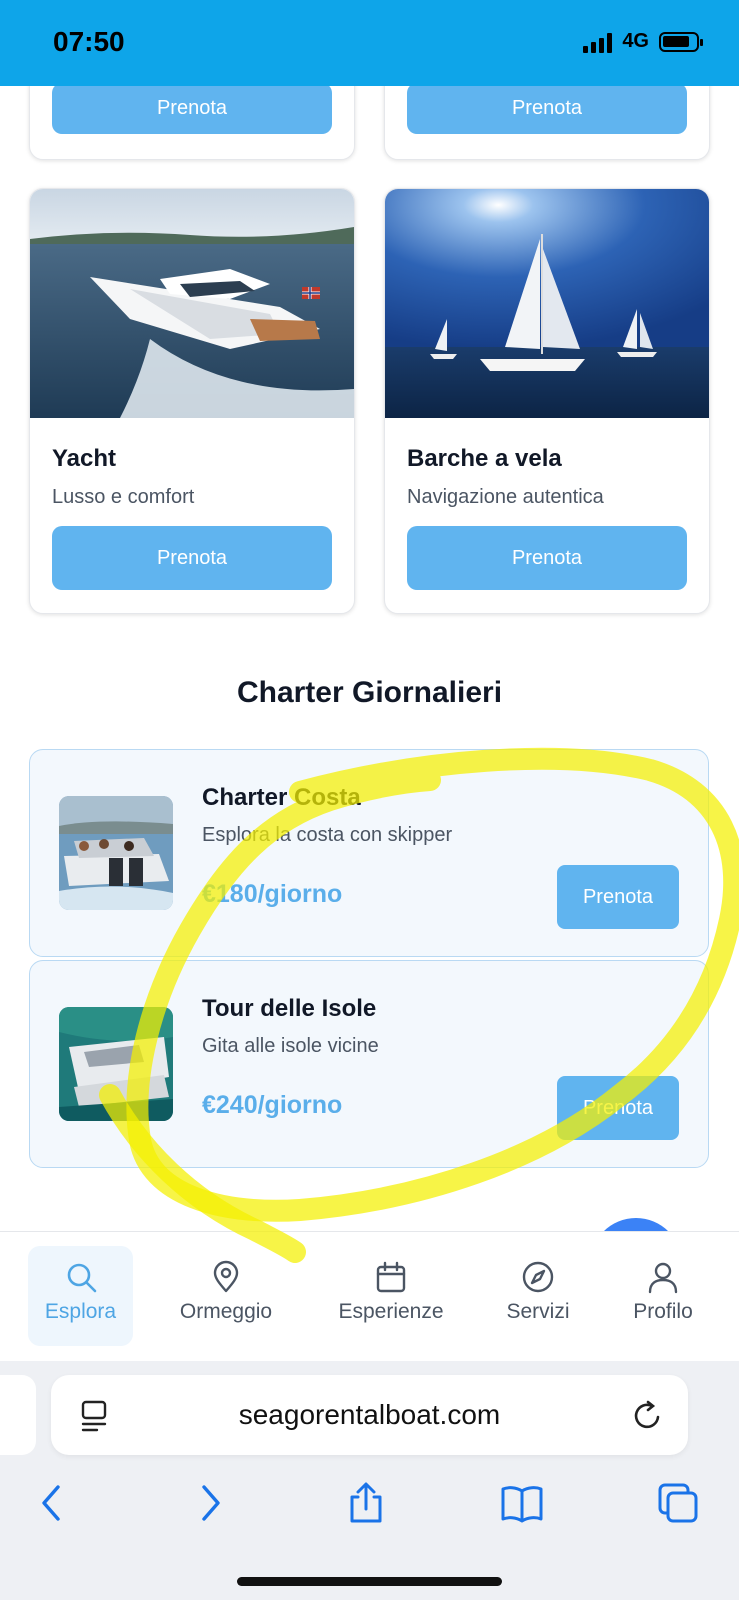 The image size is (739, 1600). Describe the element at coordinates (89, 41) in the screenshot. I see `status-time: 07:50` at that location.